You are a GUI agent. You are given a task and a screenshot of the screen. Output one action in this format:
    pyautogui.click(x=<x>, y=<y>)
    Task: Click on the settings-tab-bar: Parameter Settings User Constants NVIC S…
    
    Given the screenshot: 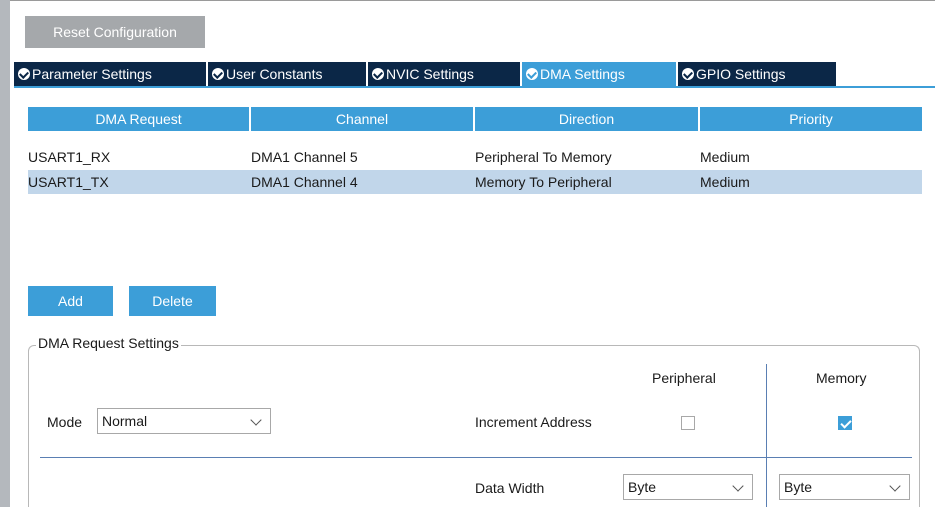 What is the action you would take?
    pyautogui.click(x=472, y=75)
    